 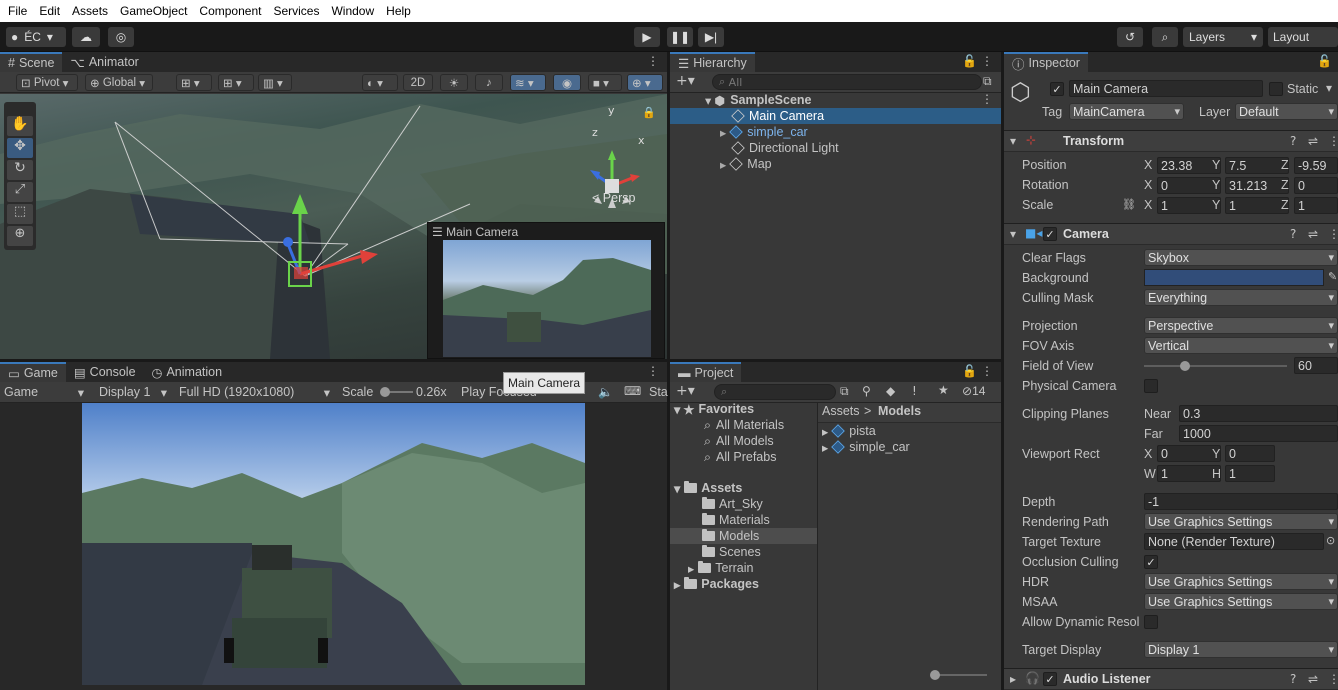 What do you see at coordinates (1234, 541) in the screenshot?
I see `target-texture-field: None (Render Texture)` at bounding box center [1234, 541].